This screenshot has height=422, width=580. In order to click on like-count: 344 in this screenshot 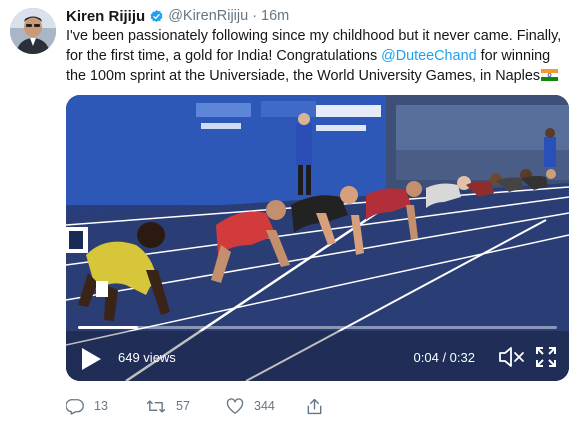, I will do `click(264, 406)`.